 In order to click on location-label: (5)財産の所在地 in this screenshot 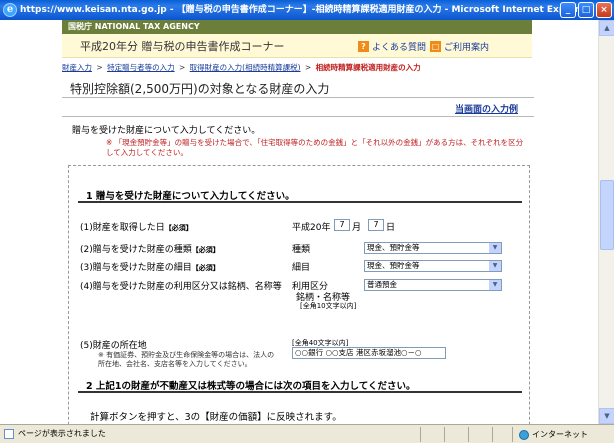, I will do `click(113, 346)`.